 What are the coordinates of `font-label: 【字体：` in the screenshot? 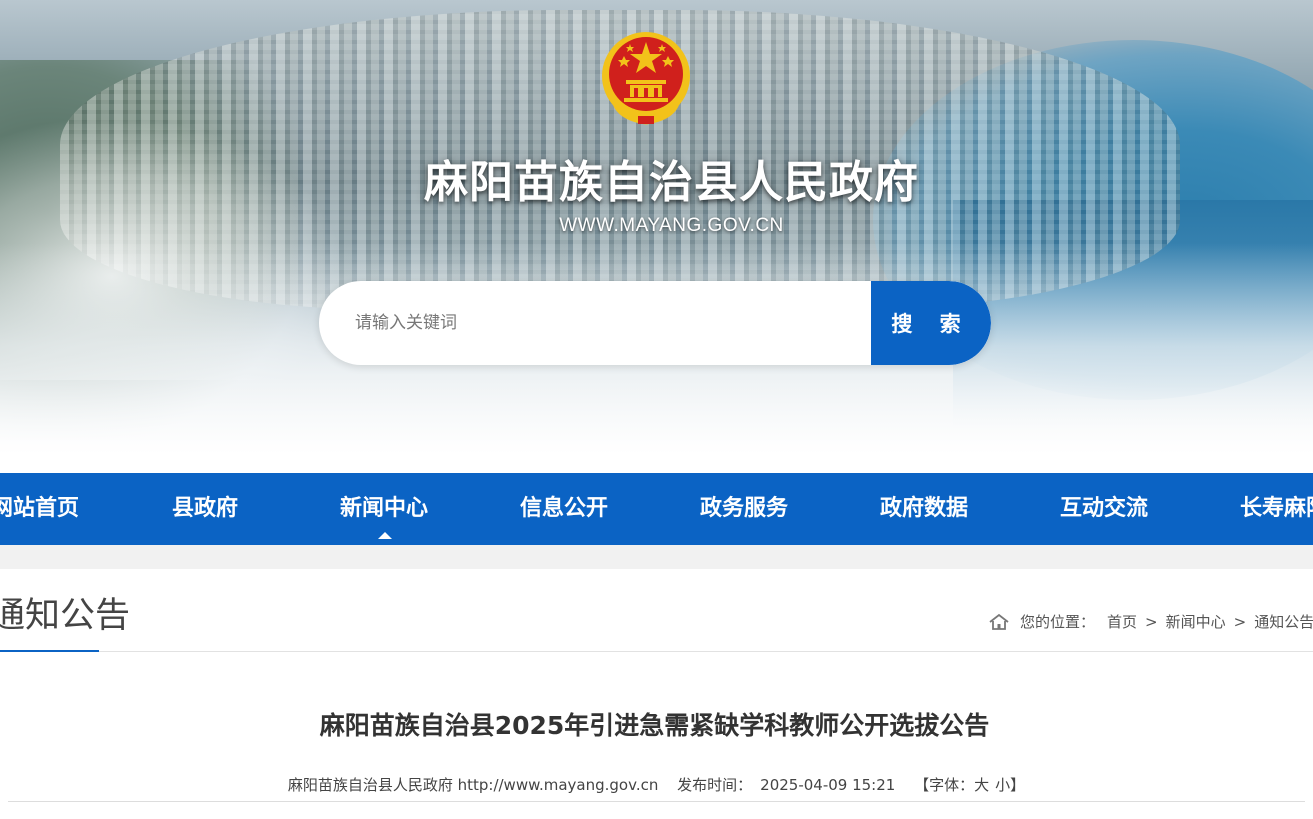 It's located at (944, 785).